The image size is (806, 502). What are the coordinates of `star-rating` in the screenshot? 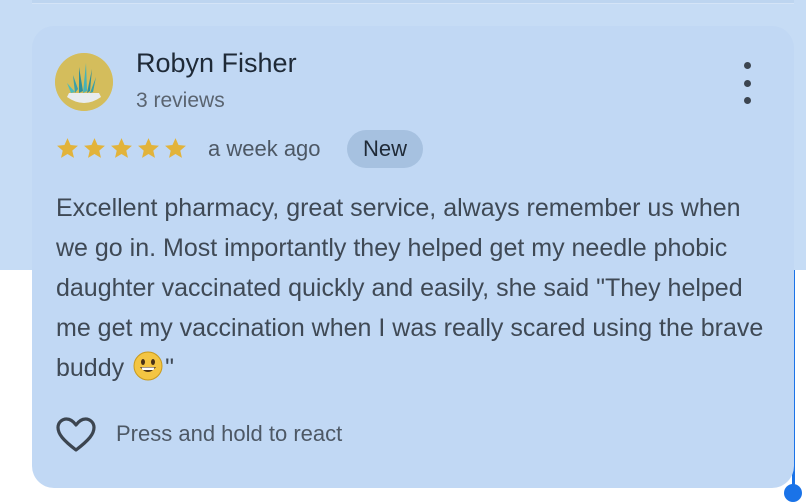 It's located at (121, 148).